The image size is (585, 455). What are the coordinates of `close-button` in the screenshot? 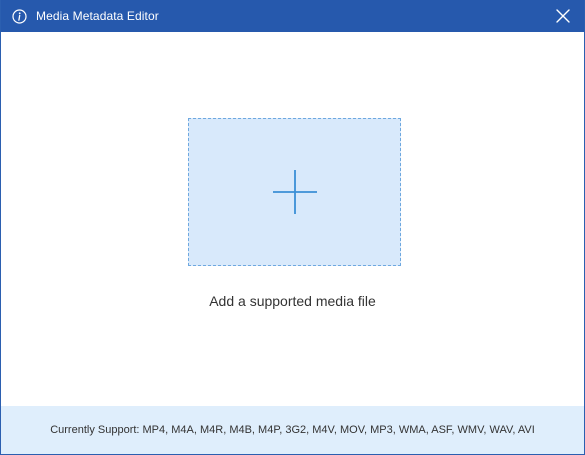 It's located at (563, 16).